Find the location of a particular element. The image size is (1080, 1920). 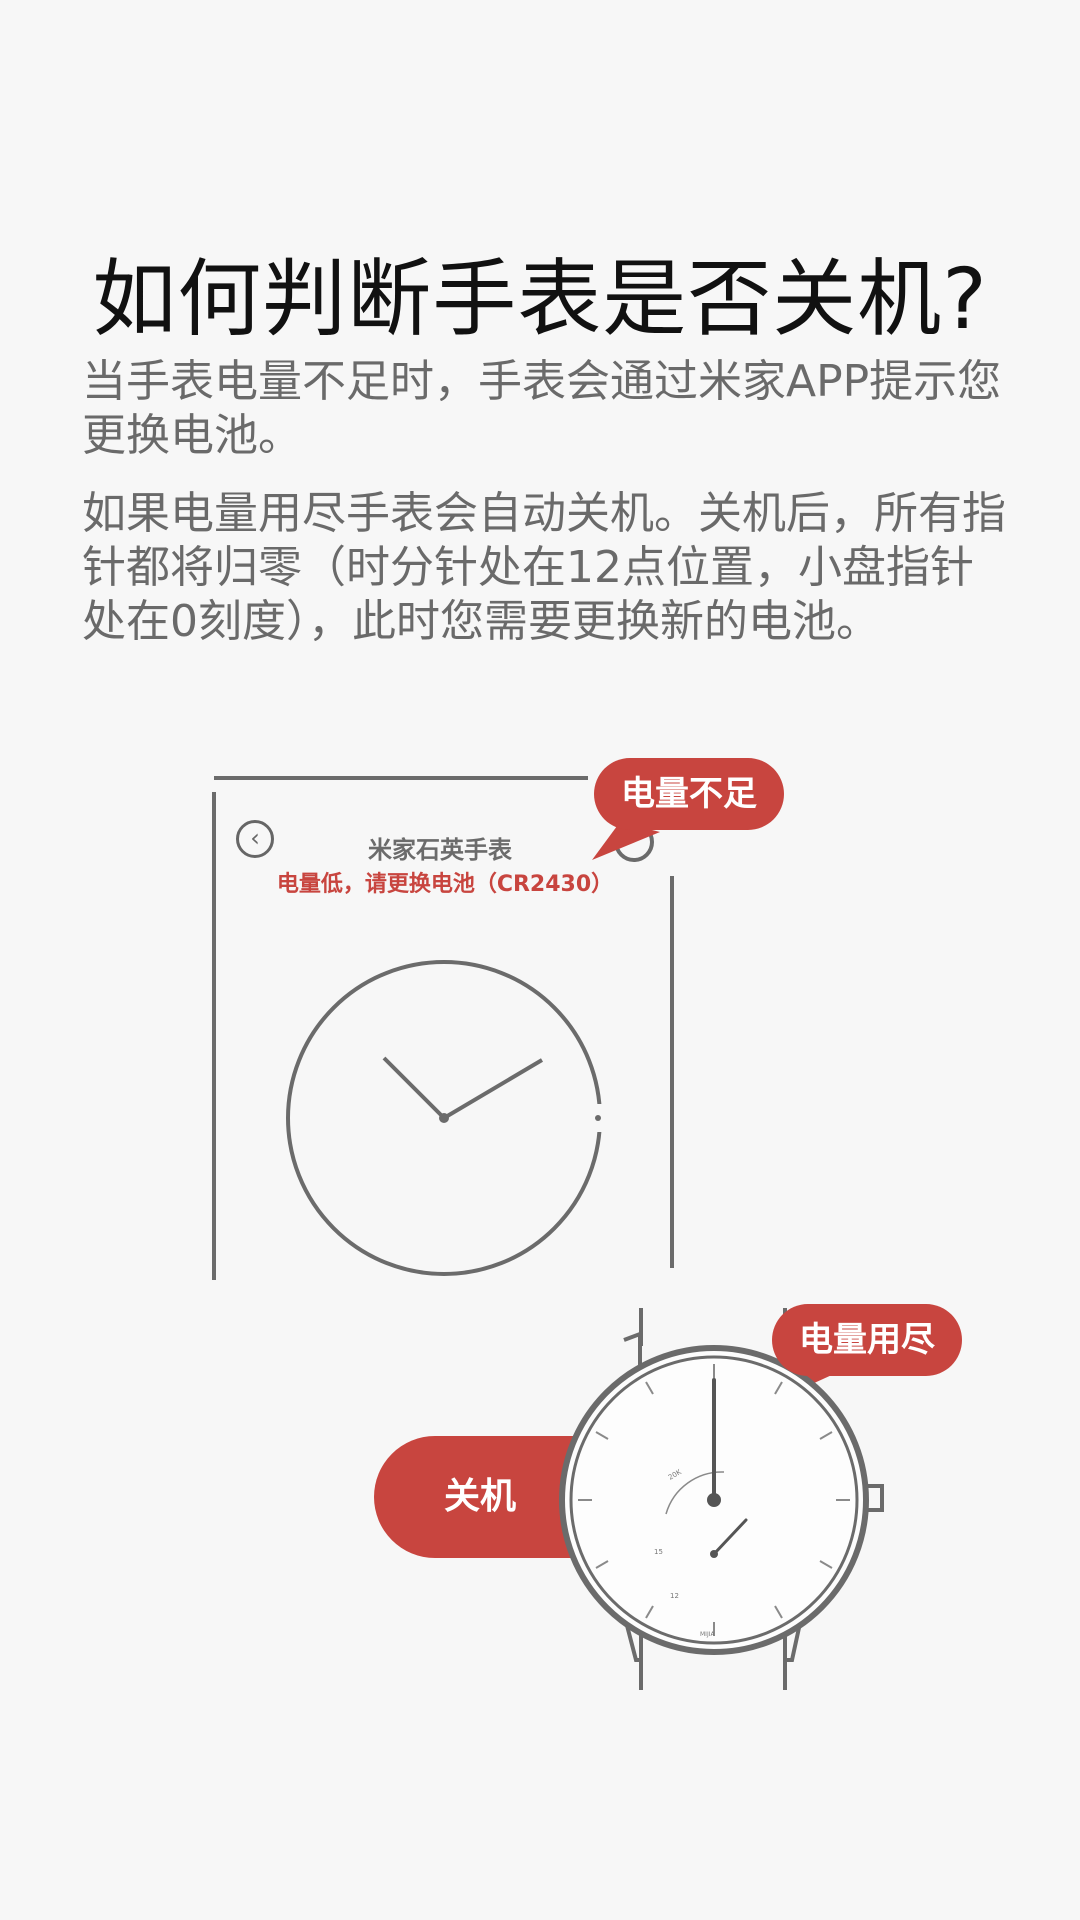

back-arrow-icon: ‹ is located at coordinates (255, 839).